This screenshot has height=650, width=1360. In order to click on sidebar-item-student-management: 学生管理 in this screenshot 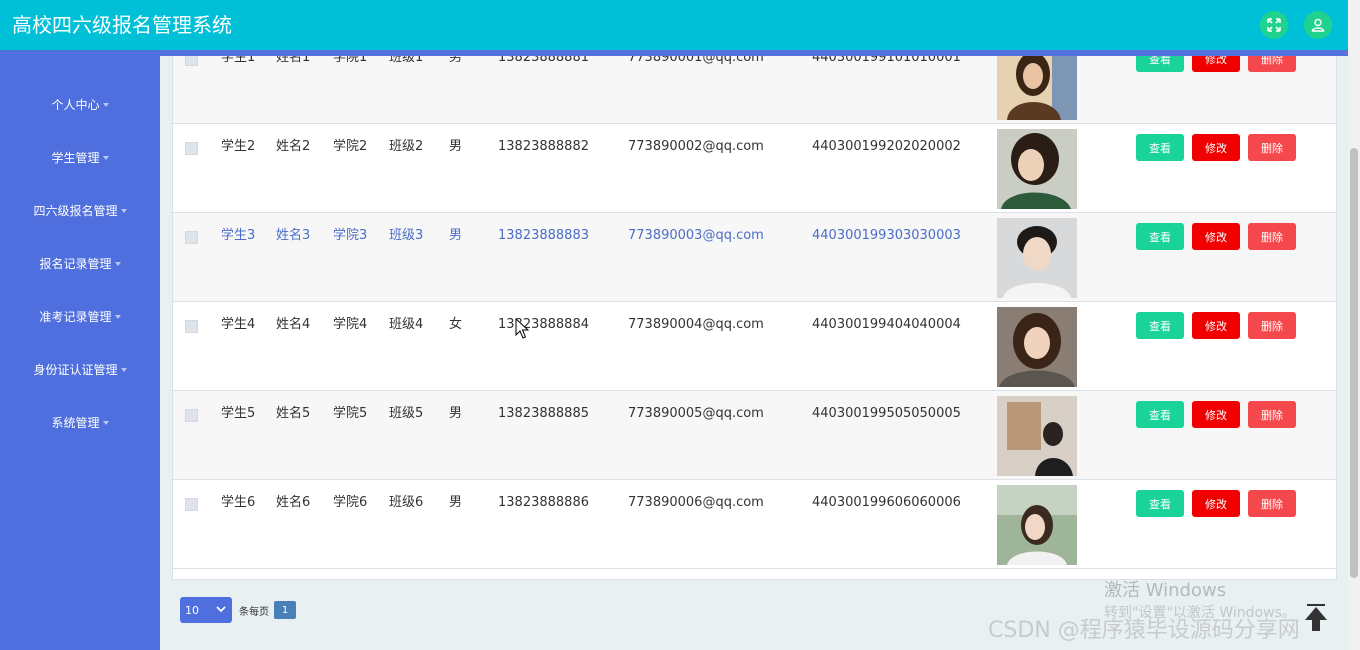, I will do `click(80, 157)`.